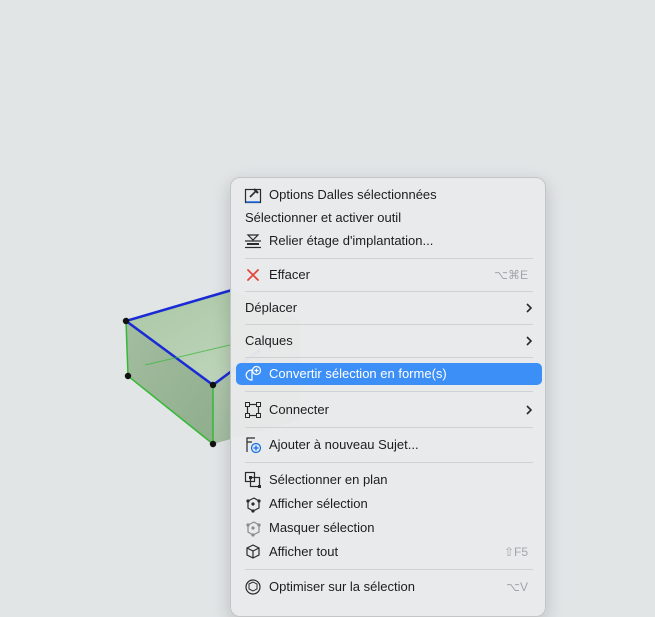  What do you see at coordinates (328, 479) in the screenshot?
I see `menu-item-label: Sélectionner en plan` at bounding box center [328, 479].